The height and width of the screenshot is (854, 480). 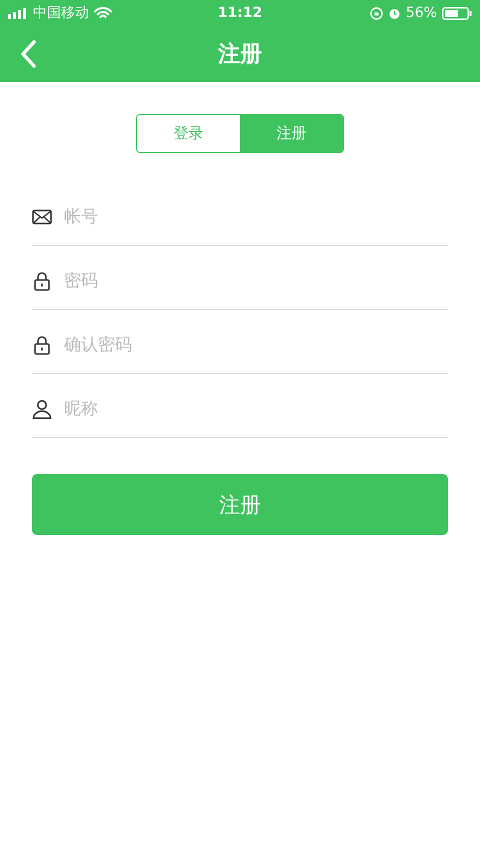 I want to click on page-title: 注册, so click(x=240, y=55).